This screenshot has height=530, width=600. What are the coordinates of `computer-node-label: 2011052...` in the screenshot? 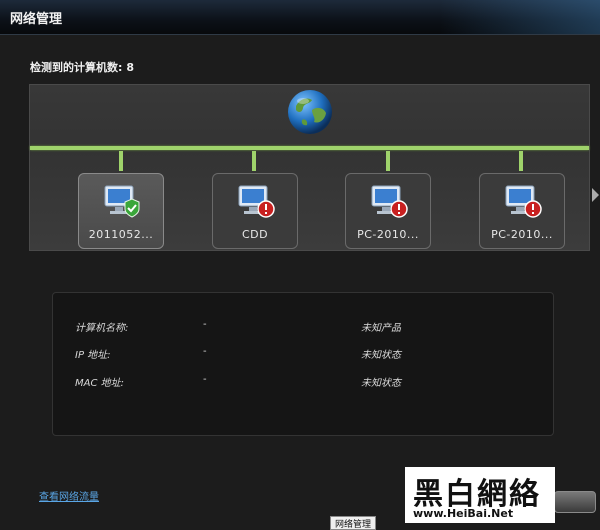 It's located at (121, 234).